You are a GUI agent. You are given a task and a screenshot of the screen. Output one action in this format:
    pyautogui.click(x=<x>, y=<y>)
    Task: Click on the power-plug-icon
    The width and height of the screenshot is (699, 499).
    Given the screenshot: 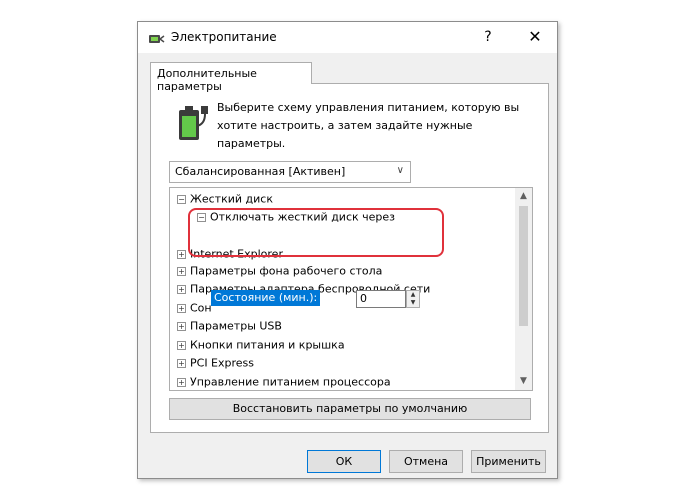 What is the action you would take?
    pyautogui.click(x=157, y=39)
    